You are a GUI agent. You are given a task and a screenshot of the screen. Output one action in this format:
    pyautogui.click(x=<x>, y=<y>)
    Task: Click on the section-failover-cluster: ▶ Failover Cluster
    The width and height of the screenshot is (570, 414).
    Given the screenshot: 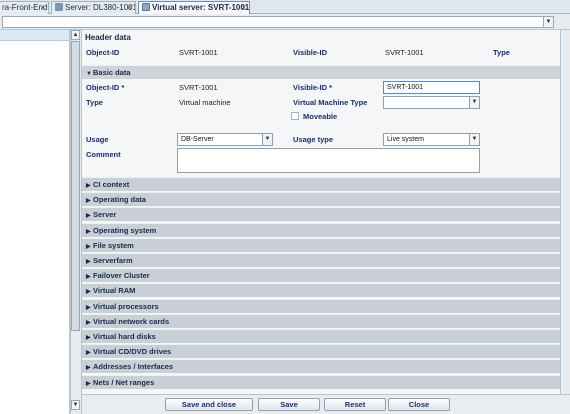 What is the action you would take?
    pyautogui.click(x=326, y=275)
    